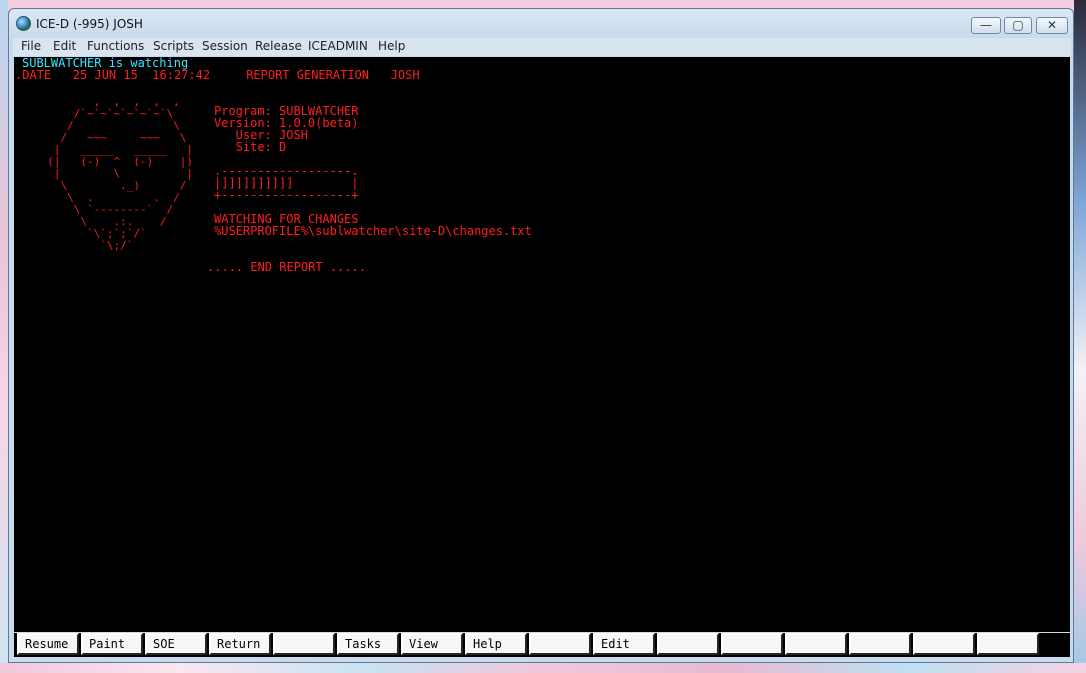 The width and height of the screenshot is (1086, 673). I want to click on desktop-background-right, so click(1080, 336).